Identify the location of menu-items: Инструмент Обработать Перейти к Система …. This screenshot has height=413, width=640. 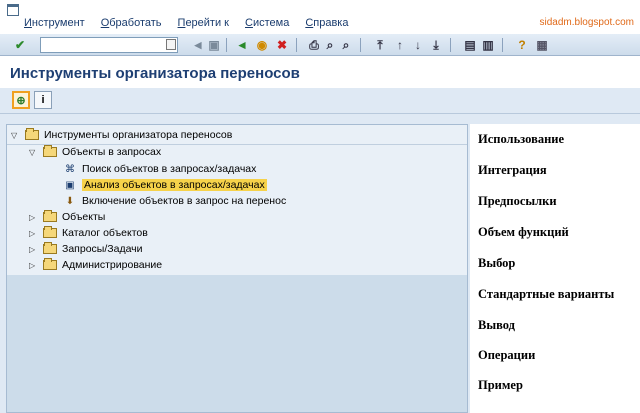
(186, 23).